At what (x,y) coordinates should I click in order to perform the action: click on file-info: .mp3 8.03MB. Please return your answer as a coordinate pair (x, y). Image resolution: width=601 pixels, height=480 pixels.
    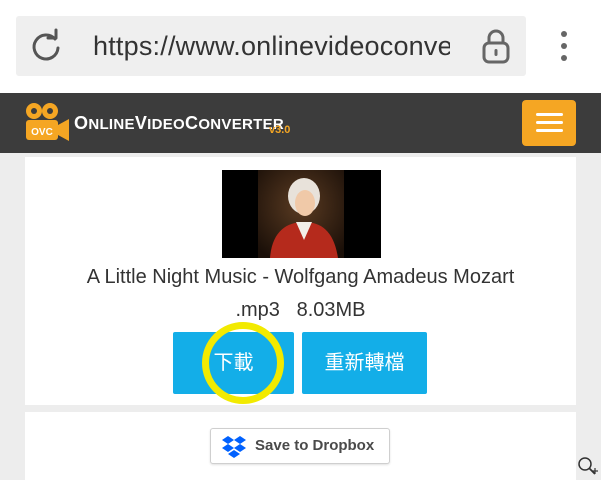
    Looking at the image, I should click on (300, 310).